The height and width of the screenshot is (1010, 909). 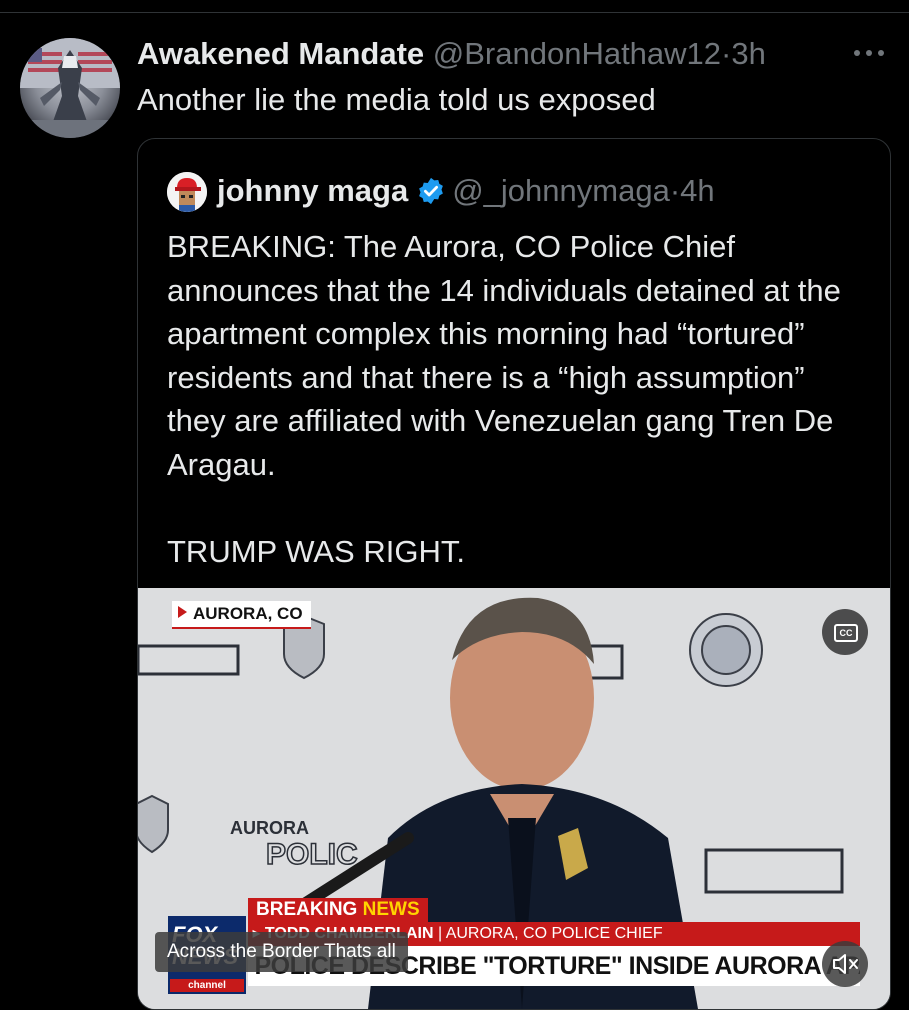 What do you see at coordinates (207, 985) in the screenshot?
I see `network-channel: channel` at bounding box center [207, 985].